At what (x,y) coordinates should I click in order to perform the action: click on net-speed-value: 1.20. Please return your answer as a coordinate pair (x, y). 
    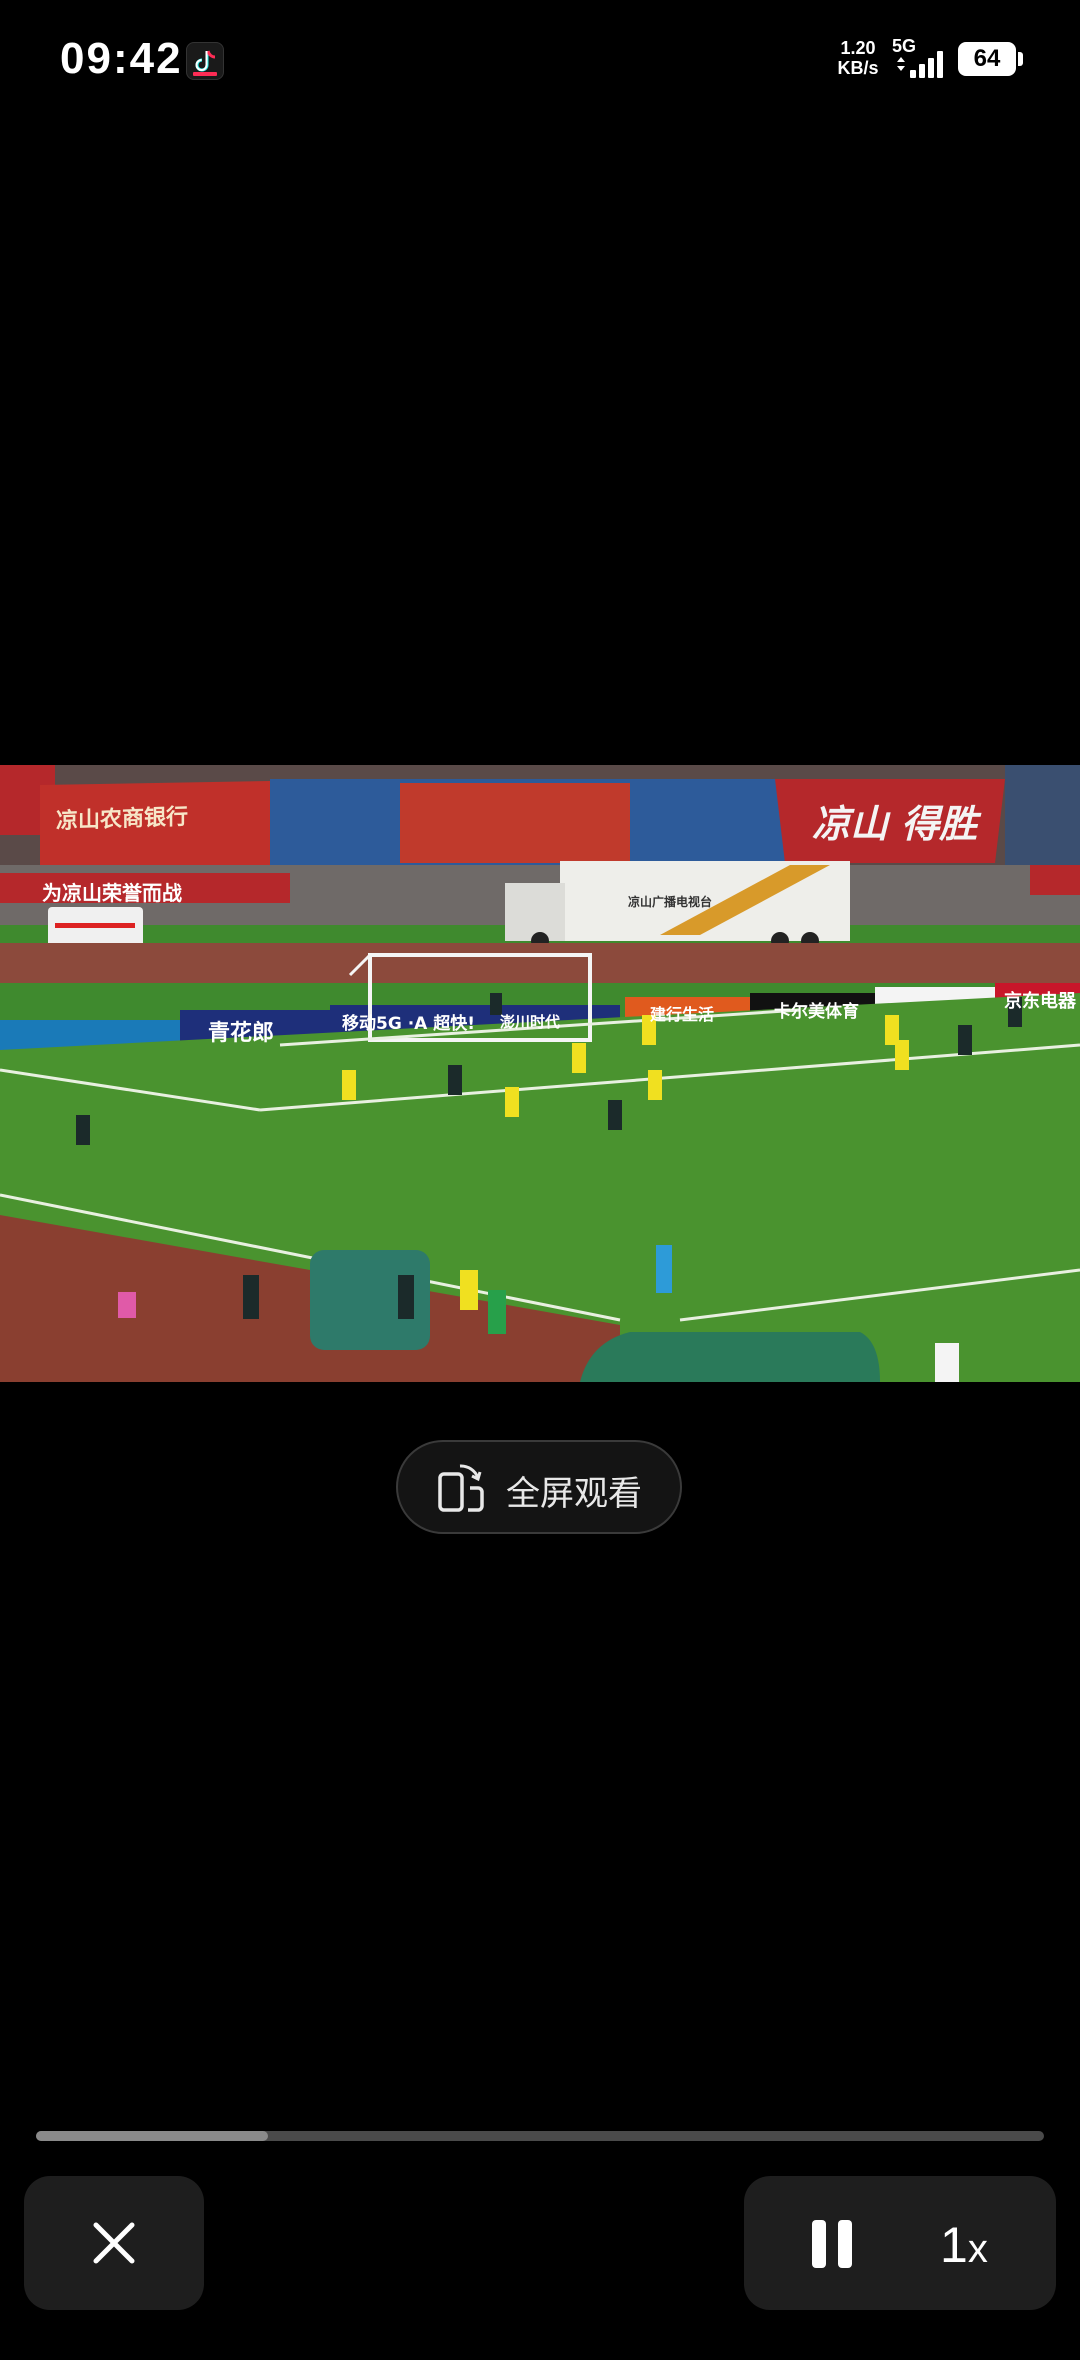
    Looking at the image, I should click on (858, 48).